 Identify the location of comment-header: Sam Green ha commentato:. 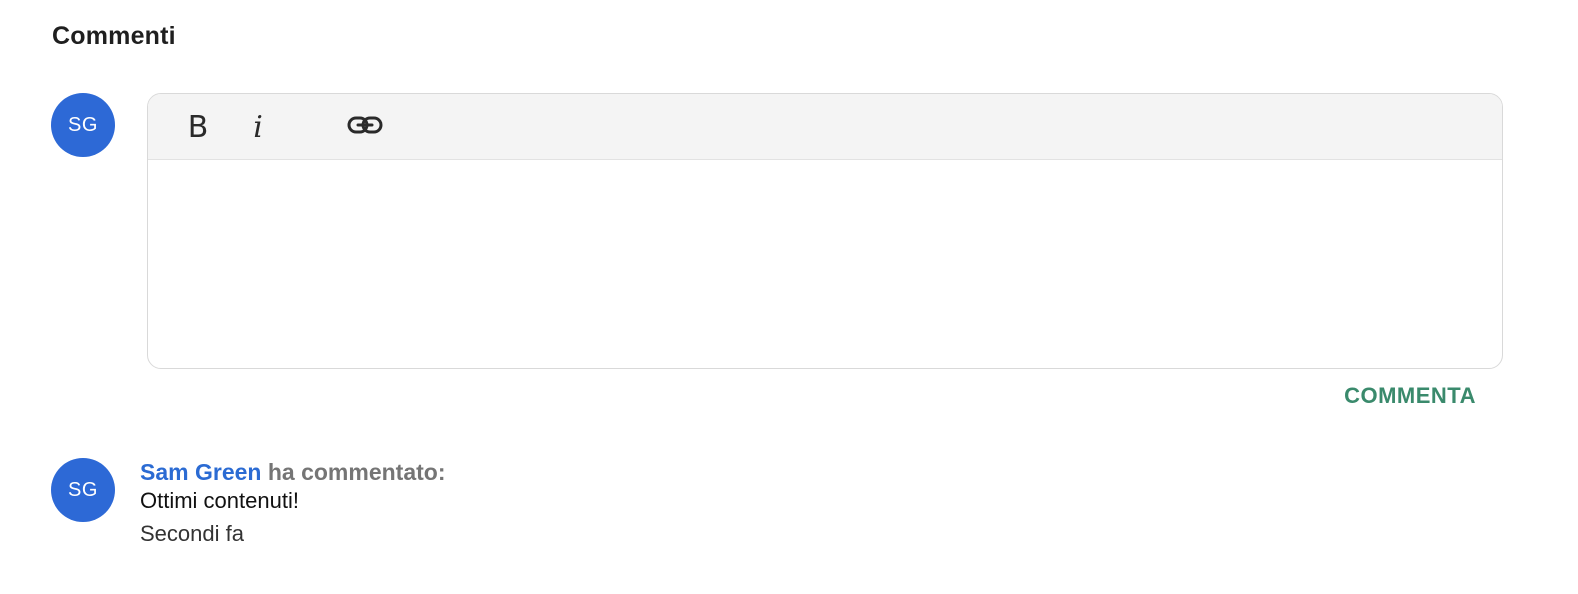
(292, 472).